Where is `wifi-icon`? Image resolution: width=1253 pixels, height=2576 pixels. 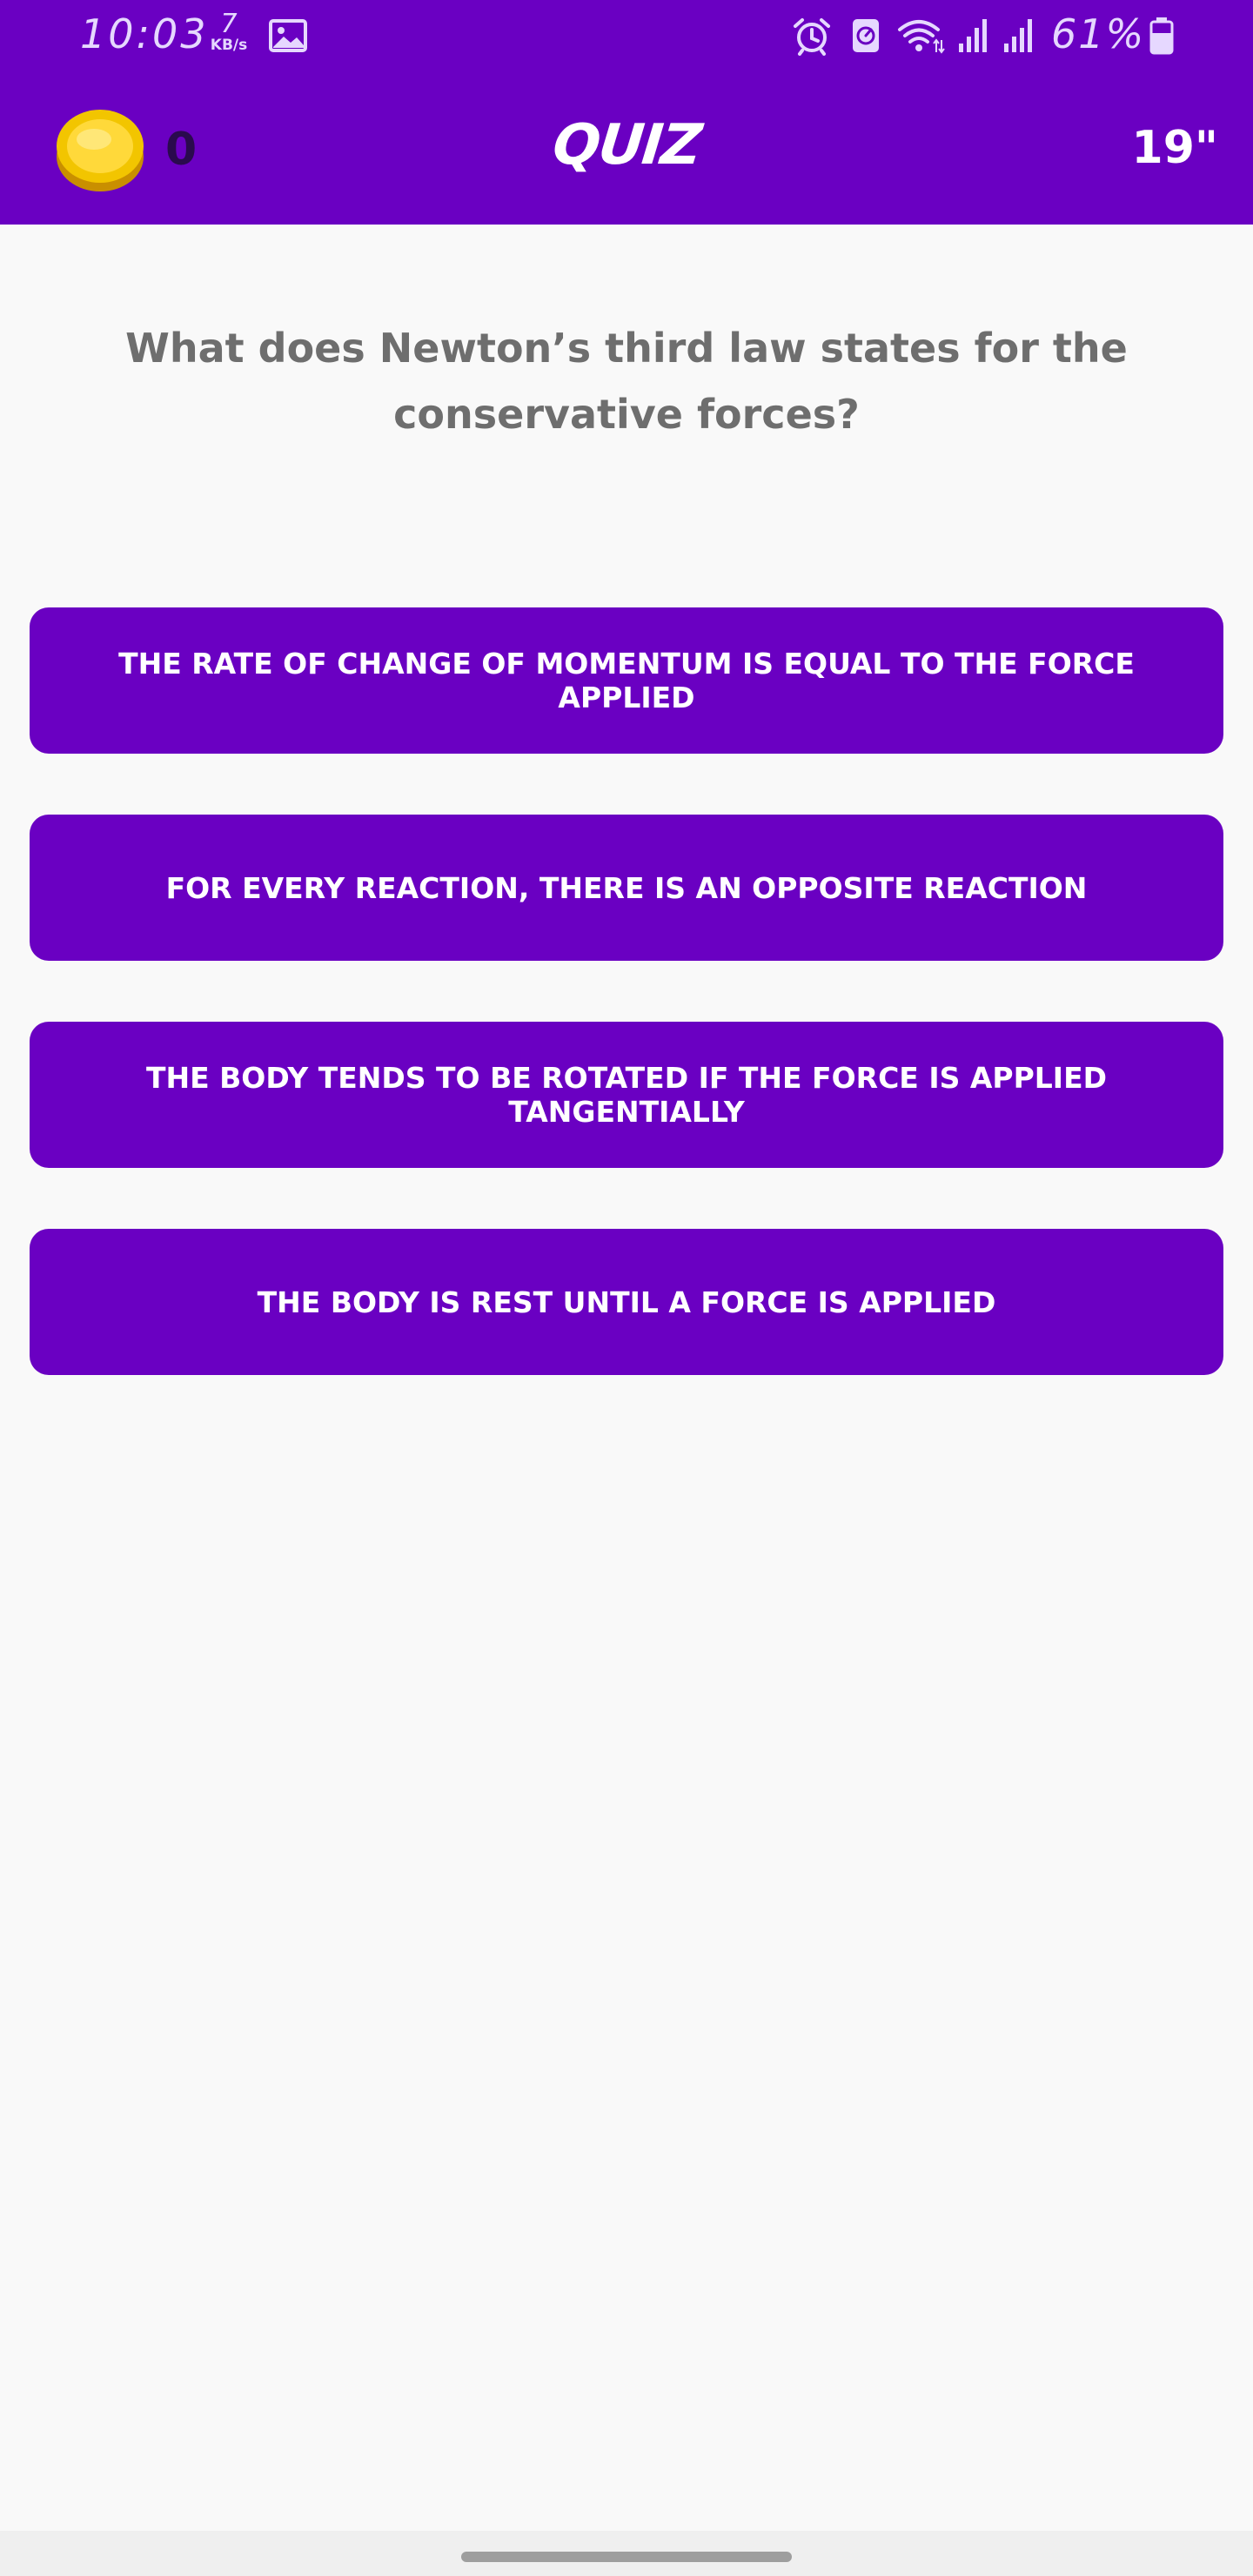 wifi-icon is located at coordinates (921, 37).